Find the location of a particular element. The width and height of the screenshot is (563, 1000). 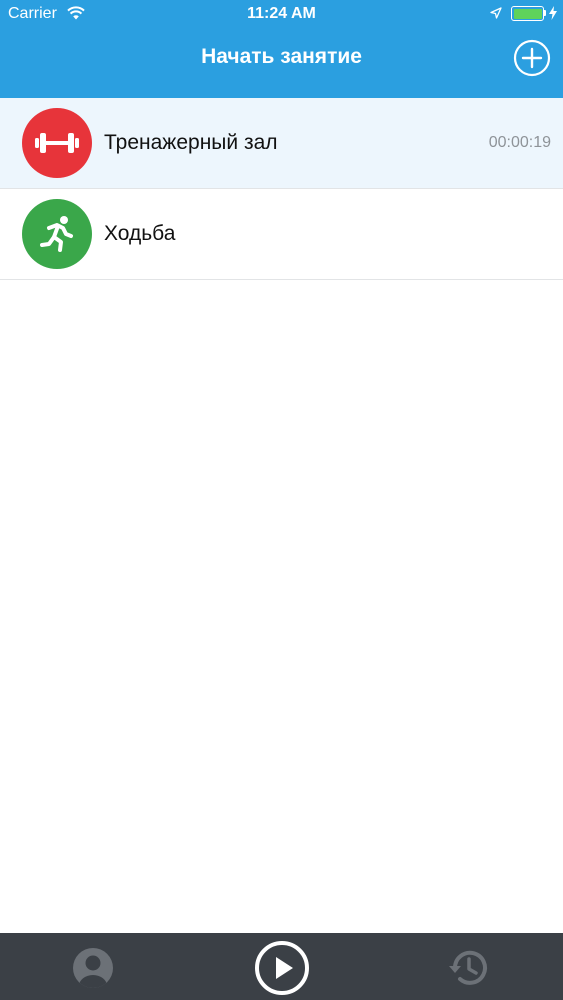

charging-icon is located at coordinates (553, 13).